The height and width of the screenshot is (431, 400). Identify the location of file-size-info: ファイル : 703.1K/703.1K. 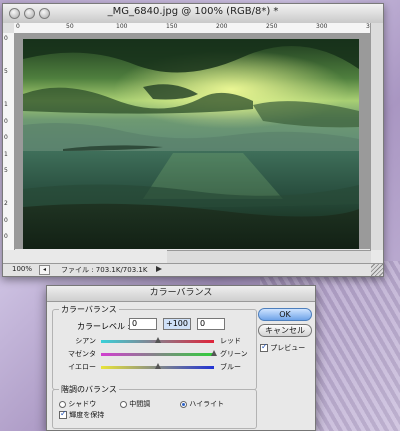
(104, 270).